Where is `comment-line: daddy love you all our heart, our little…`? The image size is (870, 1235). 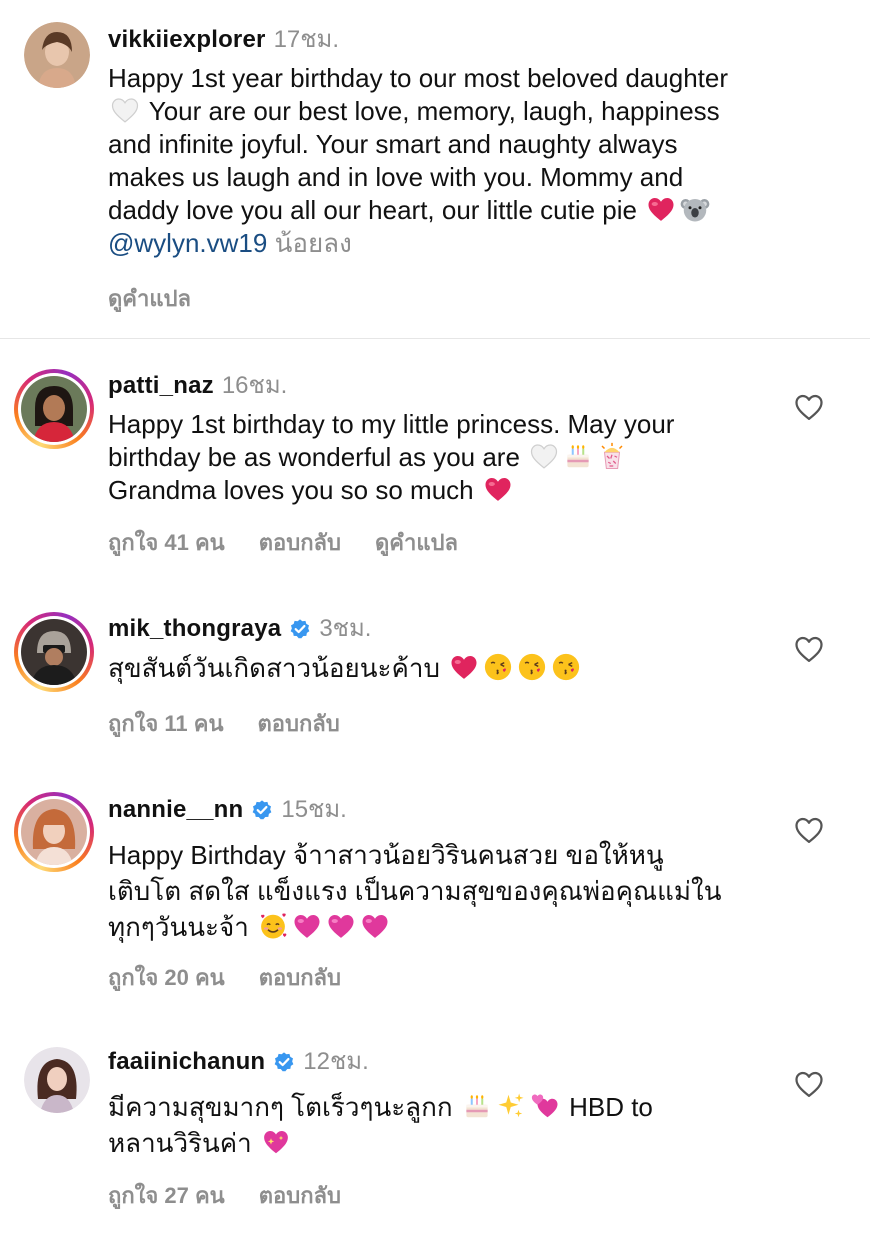
comment-line: daddy love you all our heart, our little… is located at coordinates (468, 210).